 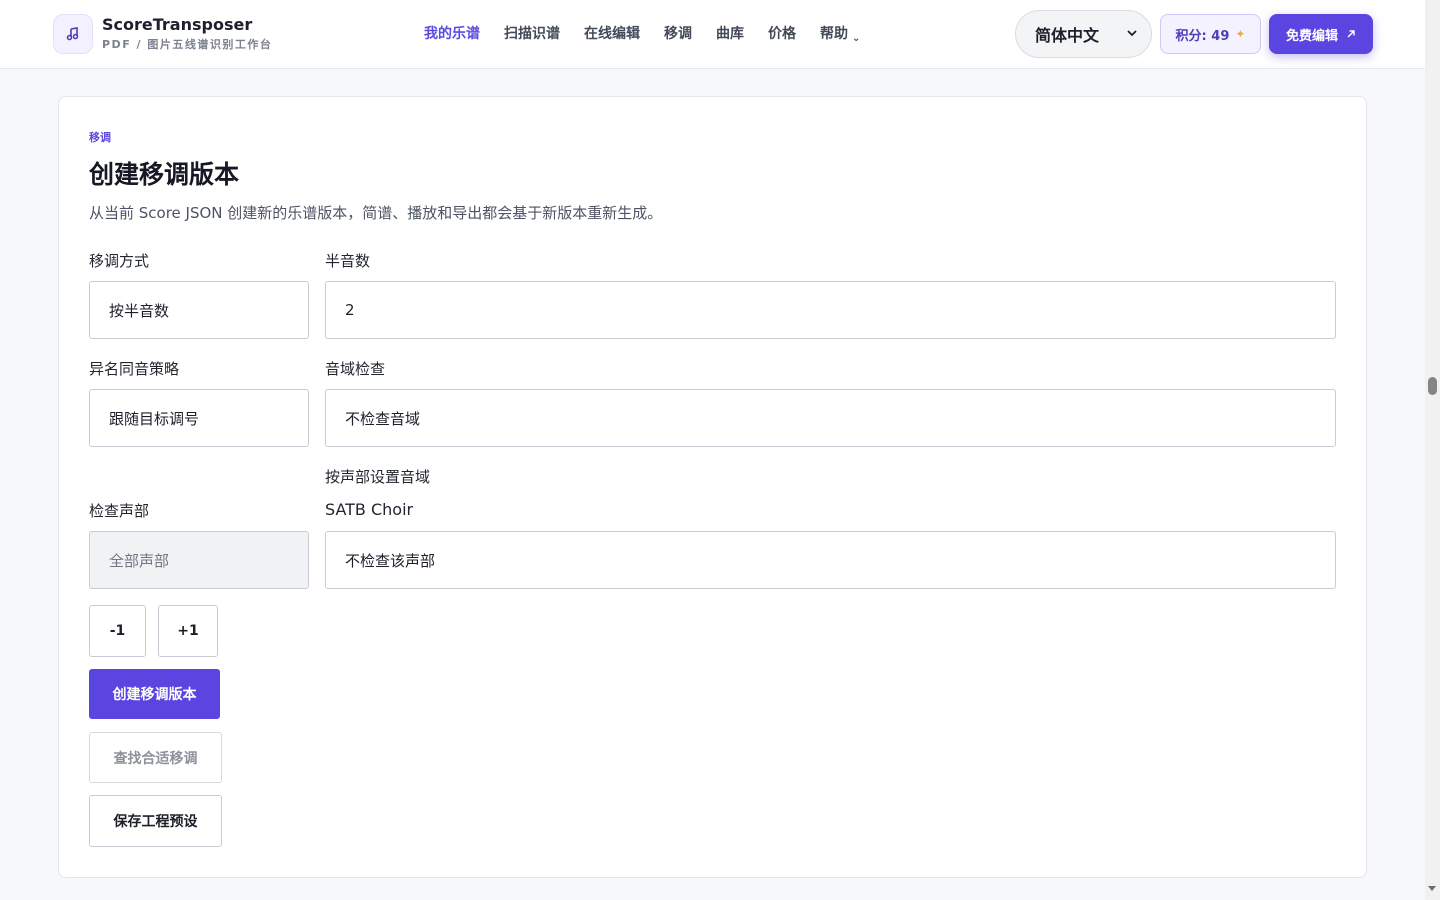 I want to click on enharmonic-value: 跟随目标调号, so click(x=154, y=418).